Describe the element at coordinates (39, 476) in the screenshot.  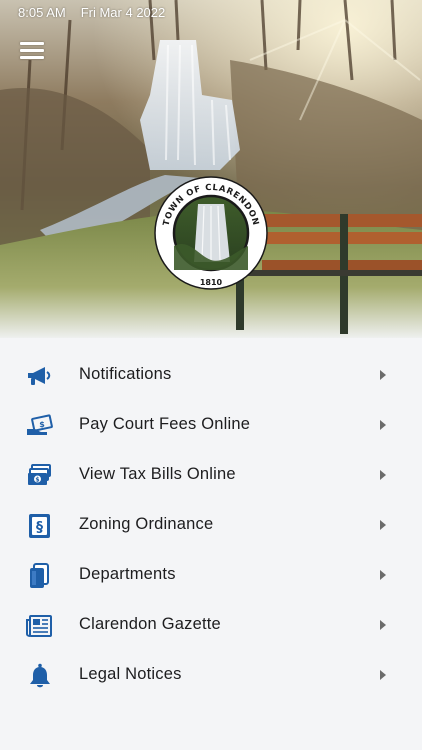
I see `money-bills-icon: $` at that location.